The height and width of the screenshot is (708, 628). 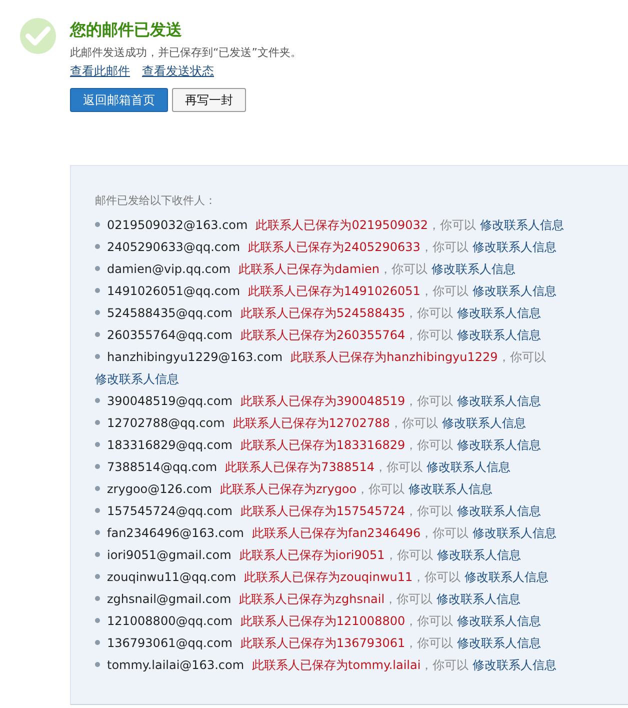 I want to click on saved-notice: 此联系人已保存为183316829, so click(x=323, y=445).